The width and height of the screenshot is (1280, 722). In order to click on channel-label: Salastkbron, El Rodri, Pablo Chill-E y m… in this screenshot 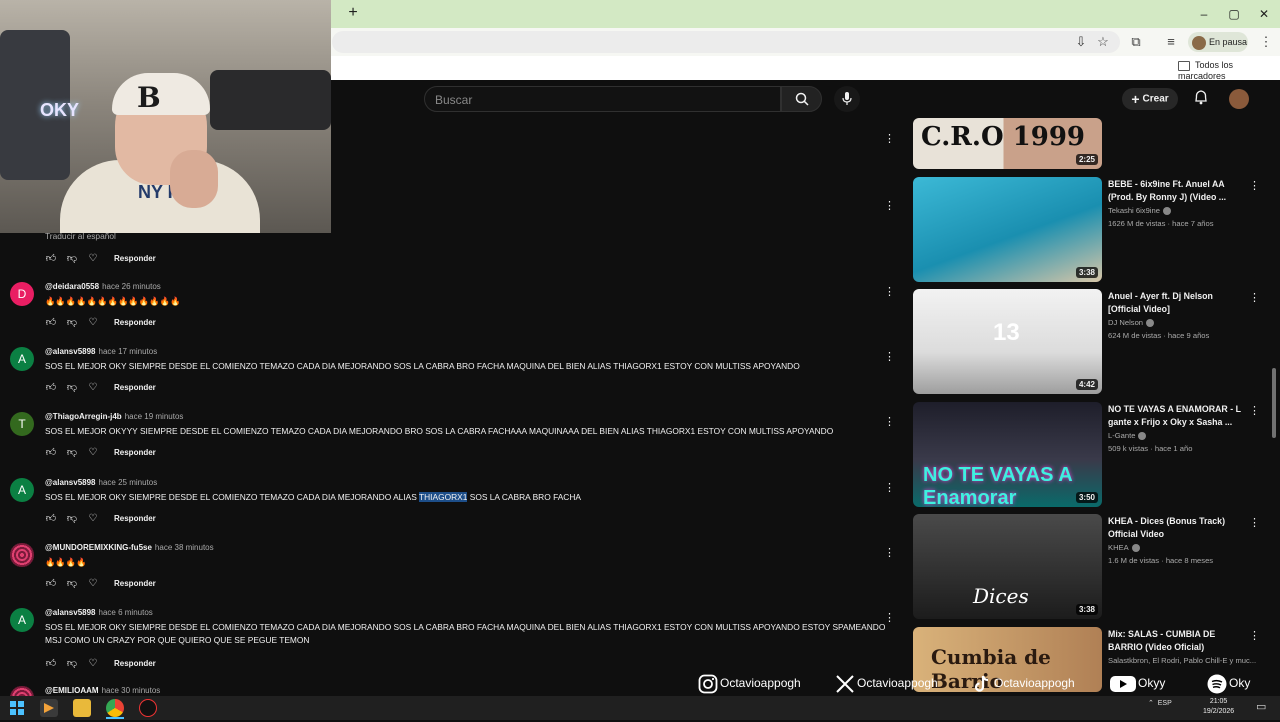, I will do `click(1182, 660)`.